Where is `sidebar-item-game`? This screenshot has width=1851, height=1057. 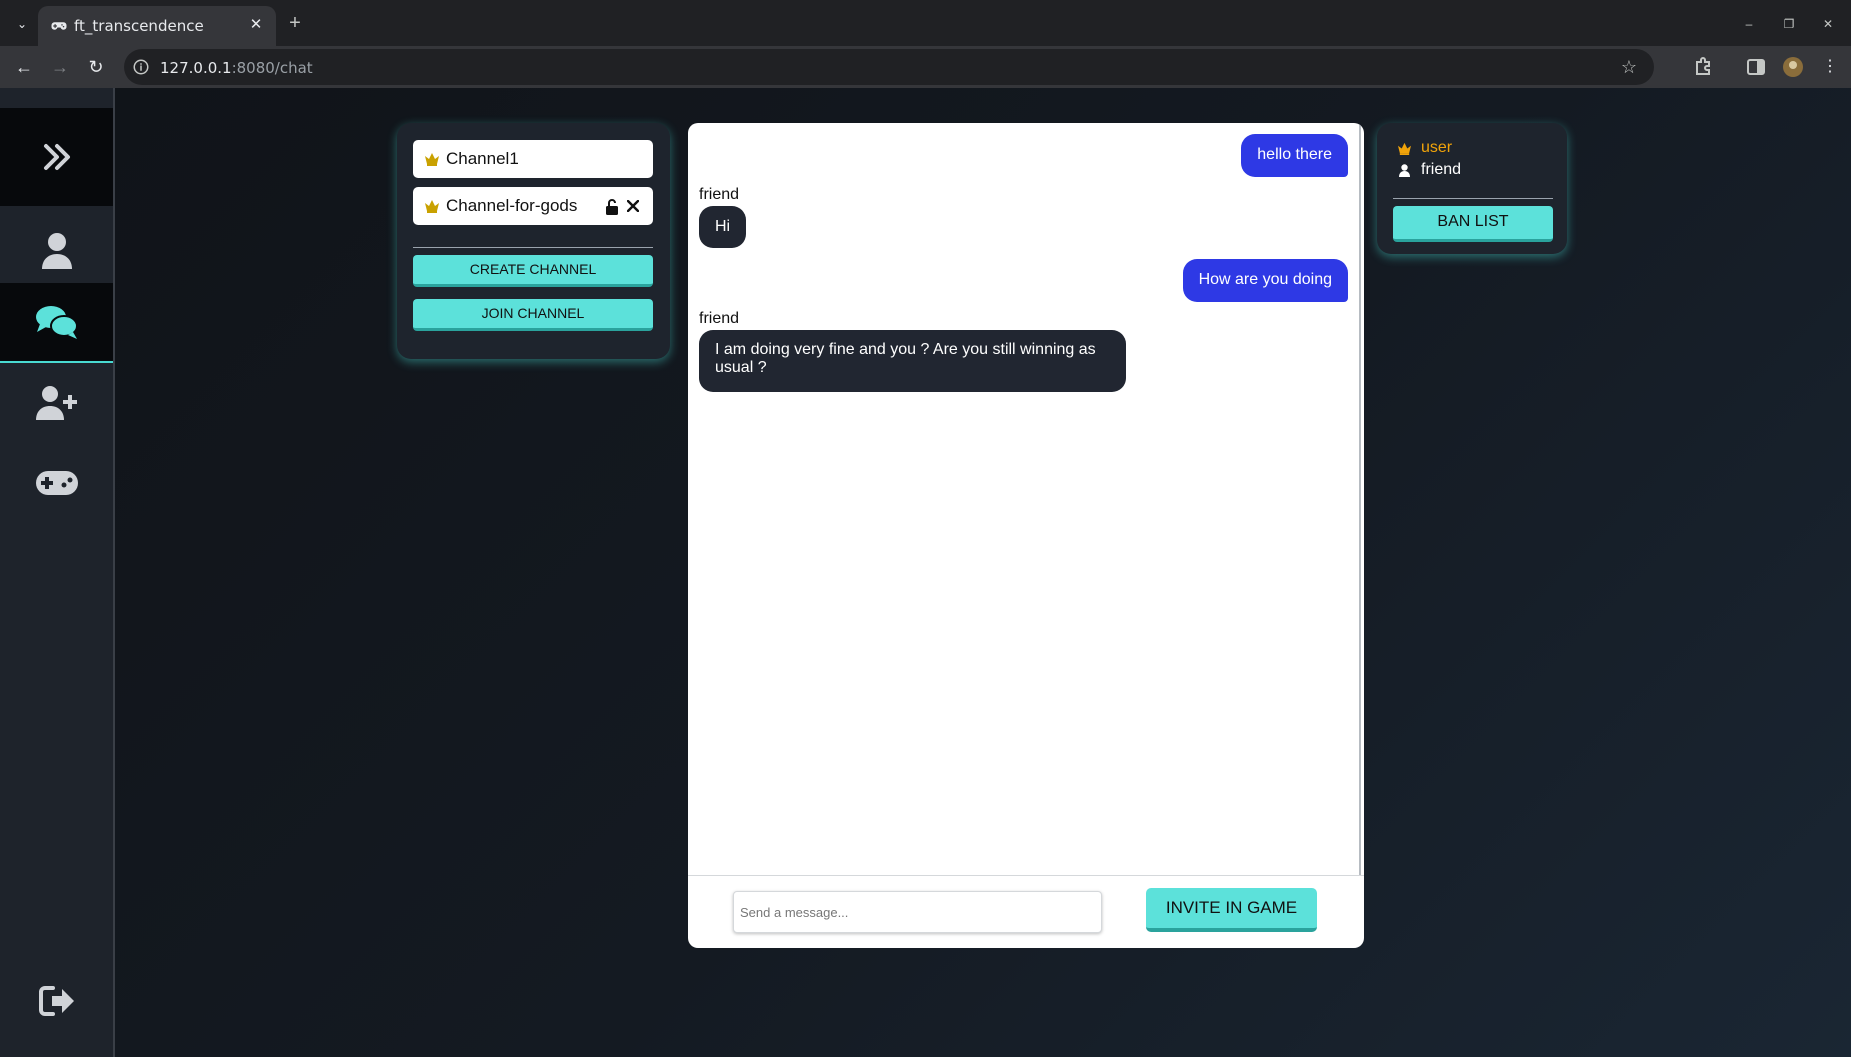
sidebar-item-game is located at coordinates (56, 483).